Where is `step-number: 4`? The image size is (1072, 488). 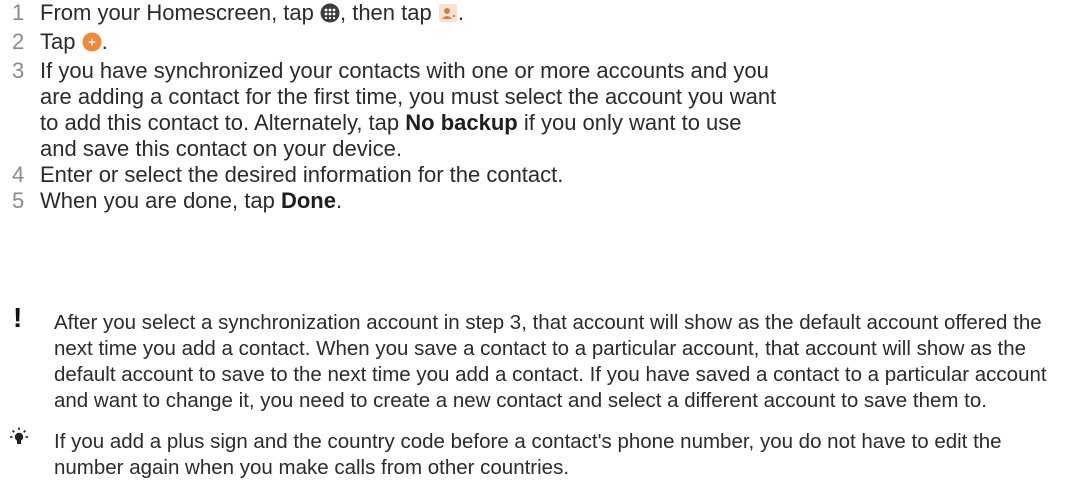 step-number: 4 is located at coordinates (18, 174).